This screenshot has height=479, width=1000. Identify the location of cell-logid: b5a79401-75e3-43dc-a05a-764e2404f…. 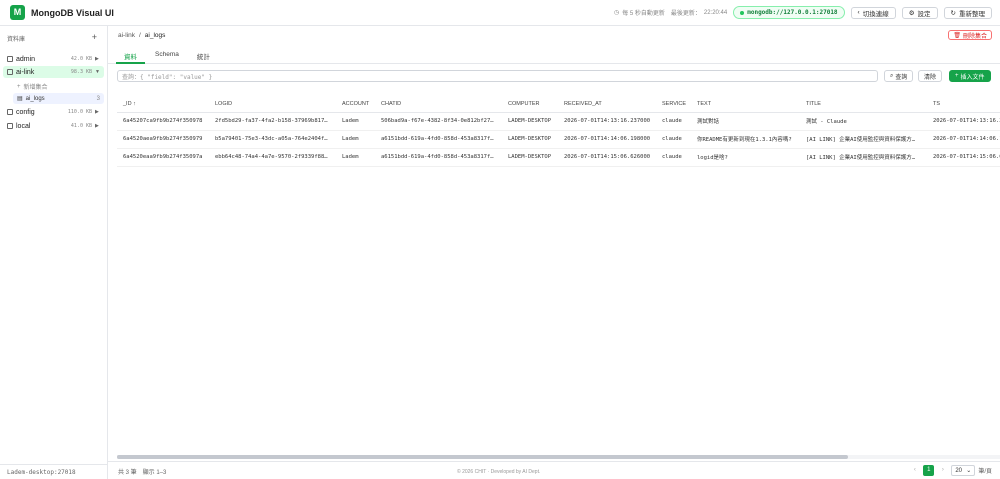
(272, 139).